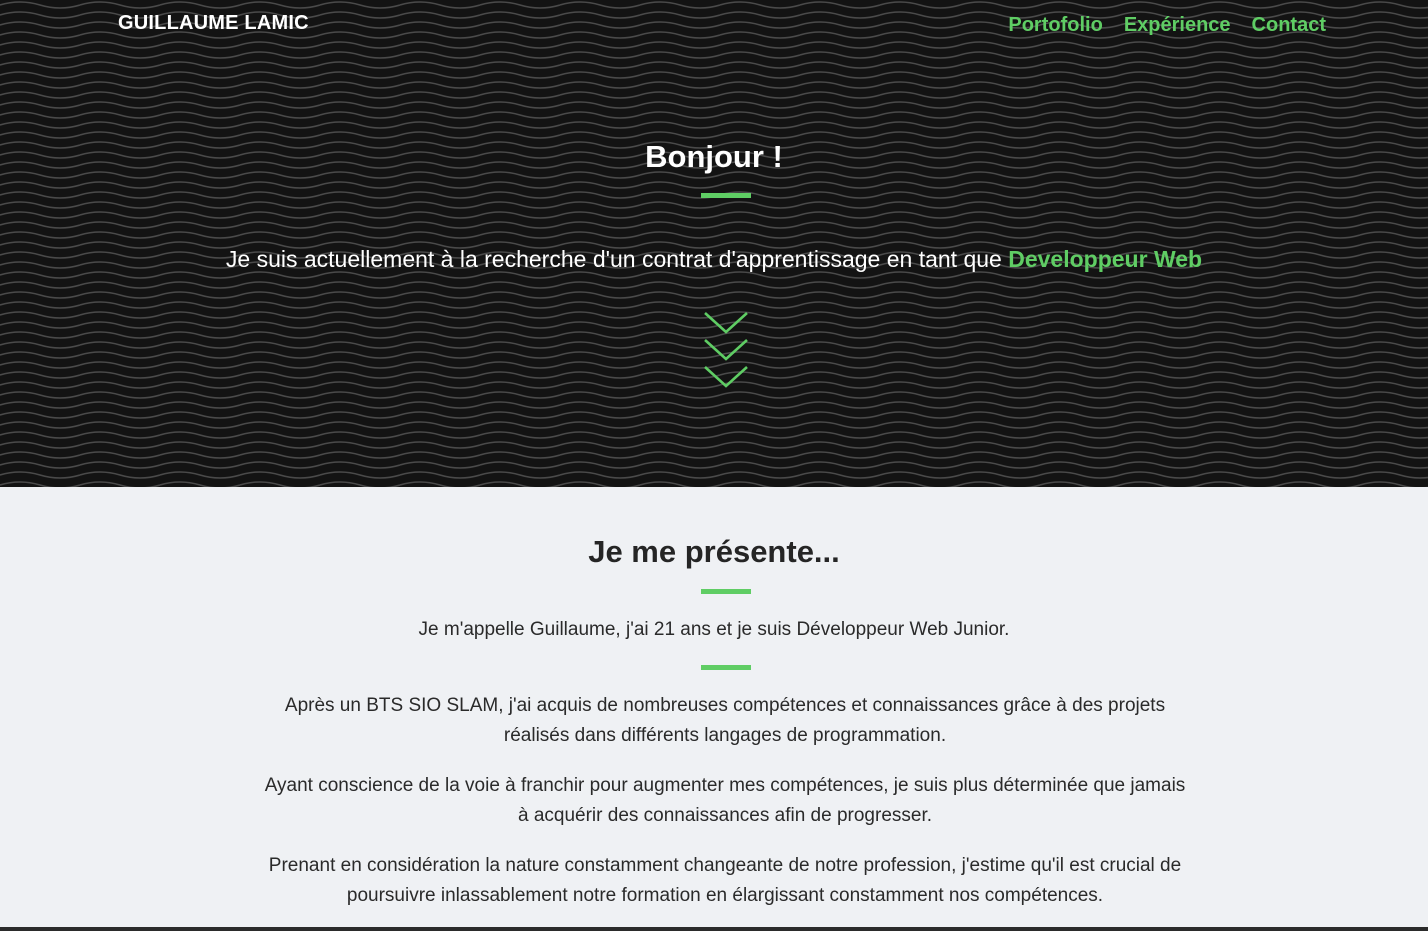  I want to click on hero-title: Bonjour !, so click(714, 156).